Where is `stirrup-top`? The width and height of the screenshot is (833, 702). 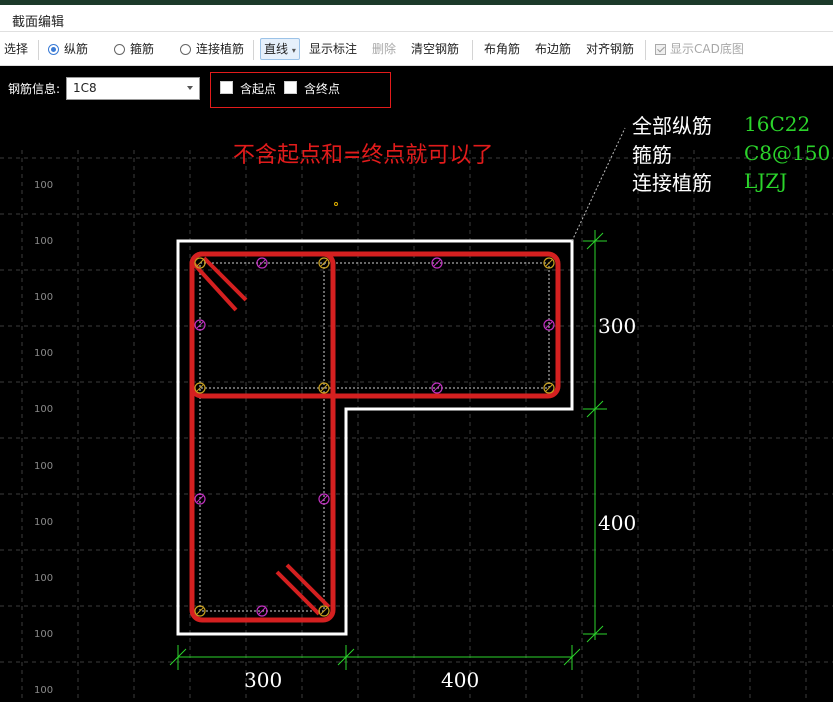 stirrup-top is located at coordinates (375, 325).